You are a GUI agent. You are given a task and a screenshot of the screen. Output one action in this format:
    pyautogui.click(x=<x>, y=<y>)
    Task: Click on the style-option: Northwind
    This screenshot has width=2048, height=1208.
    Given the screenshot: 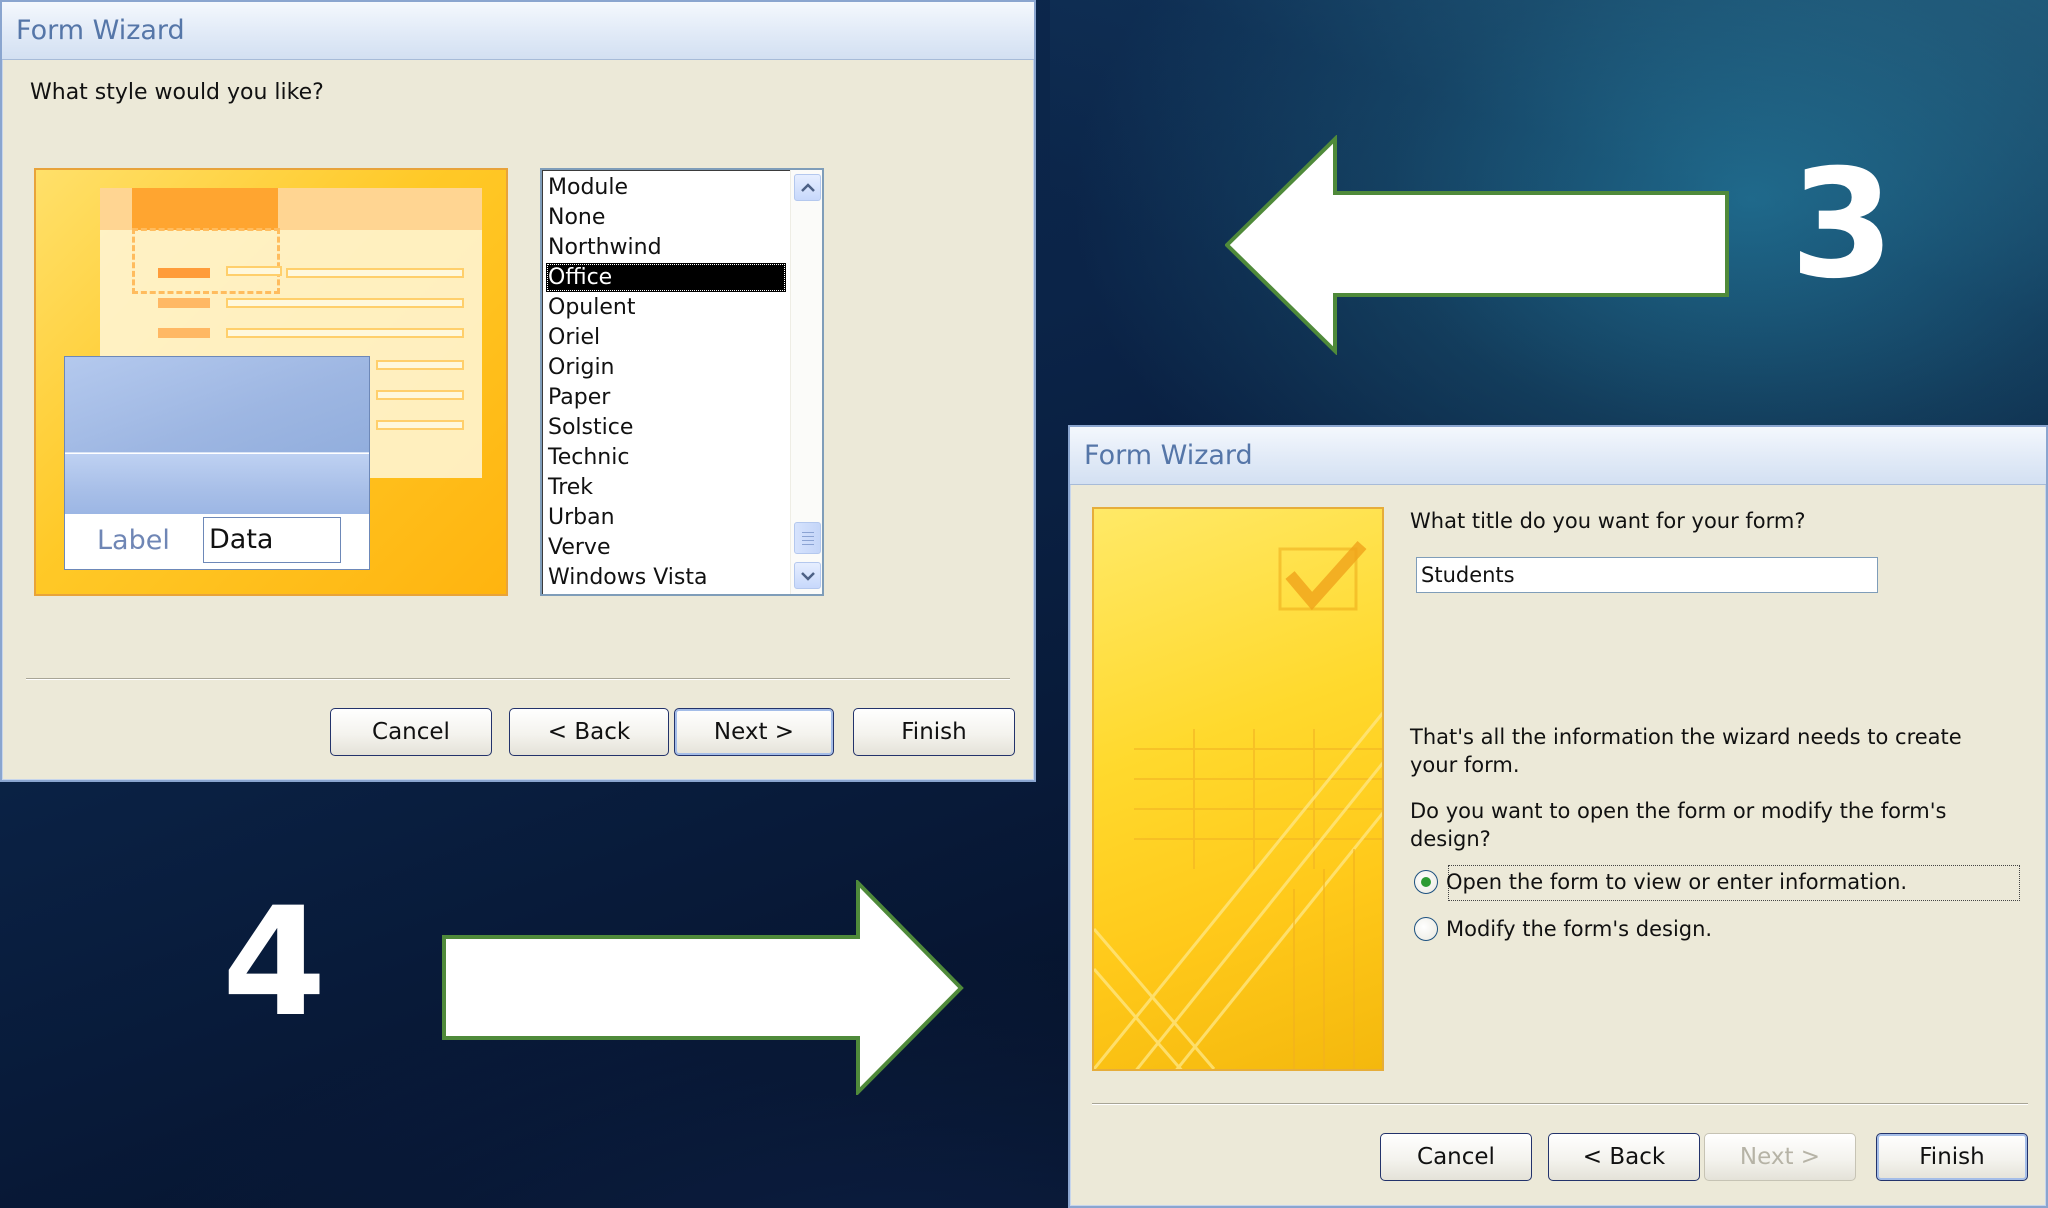 What is the action you would take?
    pyautogui.click(x=666, y=247)
    